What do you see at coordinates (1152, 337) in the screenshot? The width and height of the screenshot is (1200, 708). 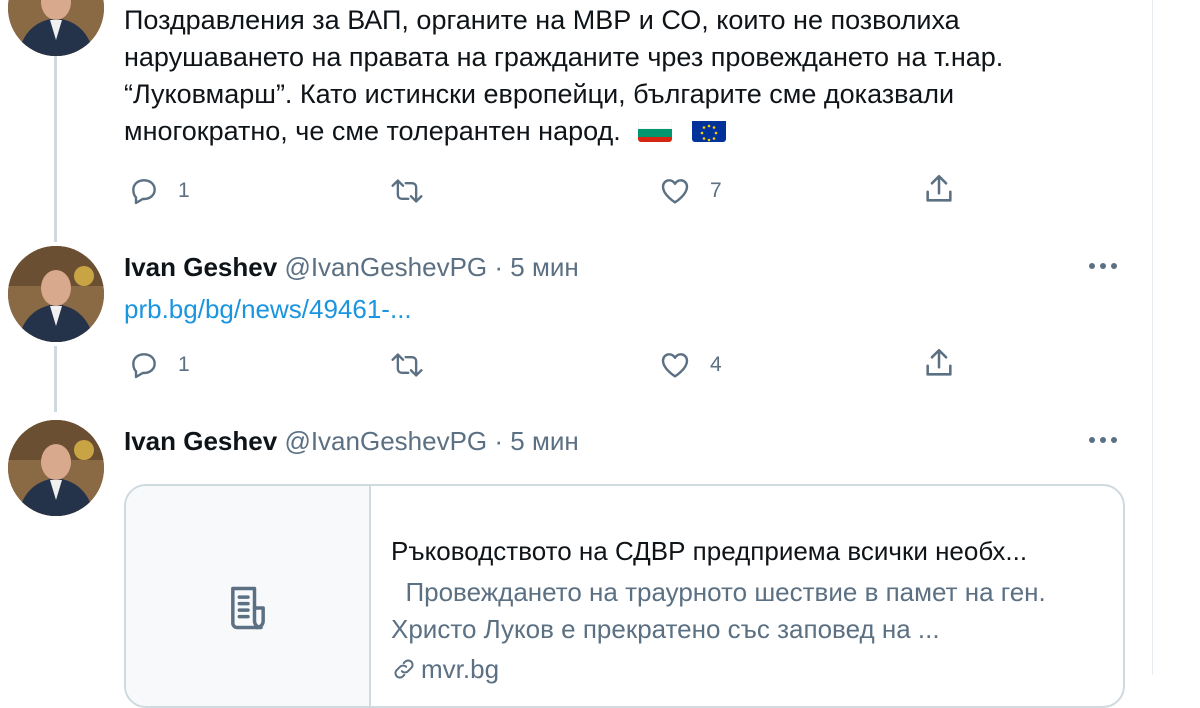 I see `timeline-border` at bounding box center [1152, 337].